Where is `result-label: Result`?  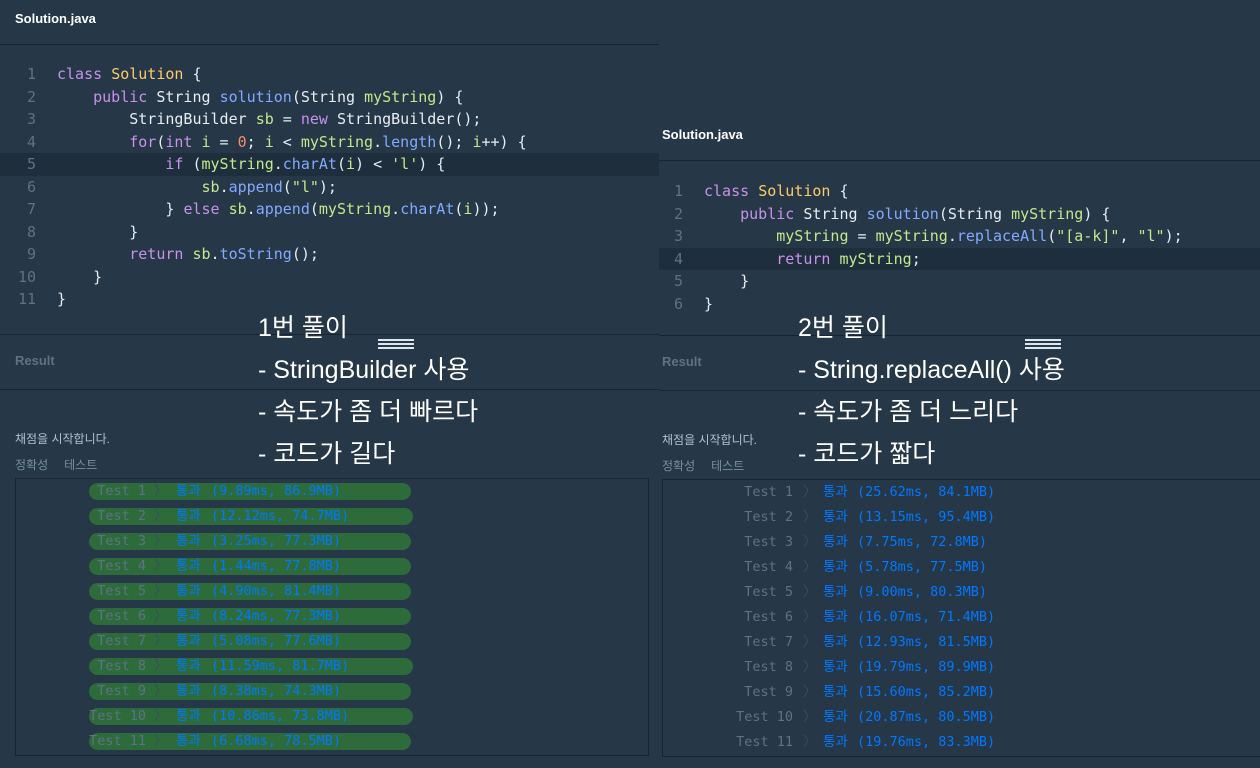
result-label: Result is located at coordinates (682, 361).